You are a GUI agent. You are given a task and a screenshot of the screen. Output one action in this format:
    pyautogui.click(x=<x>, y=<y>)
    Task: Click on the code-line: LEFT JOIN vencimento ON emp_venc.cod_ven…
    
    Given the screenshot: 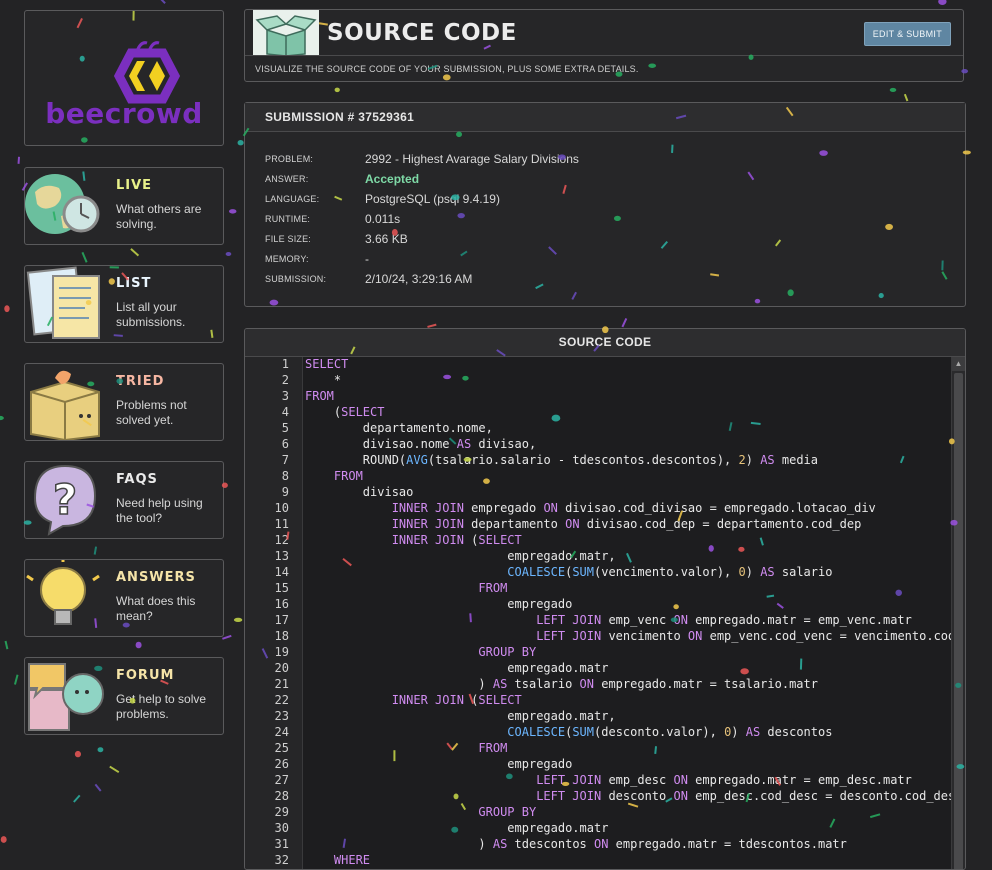 What is the action you would take?
    pyautogui.click(x=744, y=636)
    